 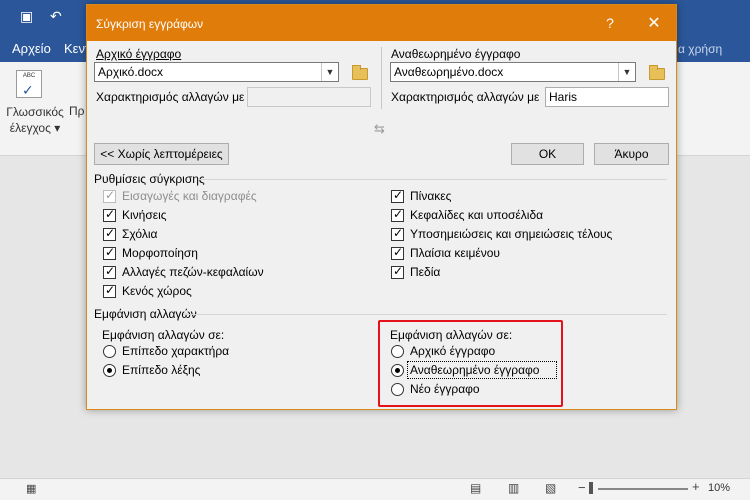 I want to click on read-mode-icon: ▤, so click(x=475, y=488).